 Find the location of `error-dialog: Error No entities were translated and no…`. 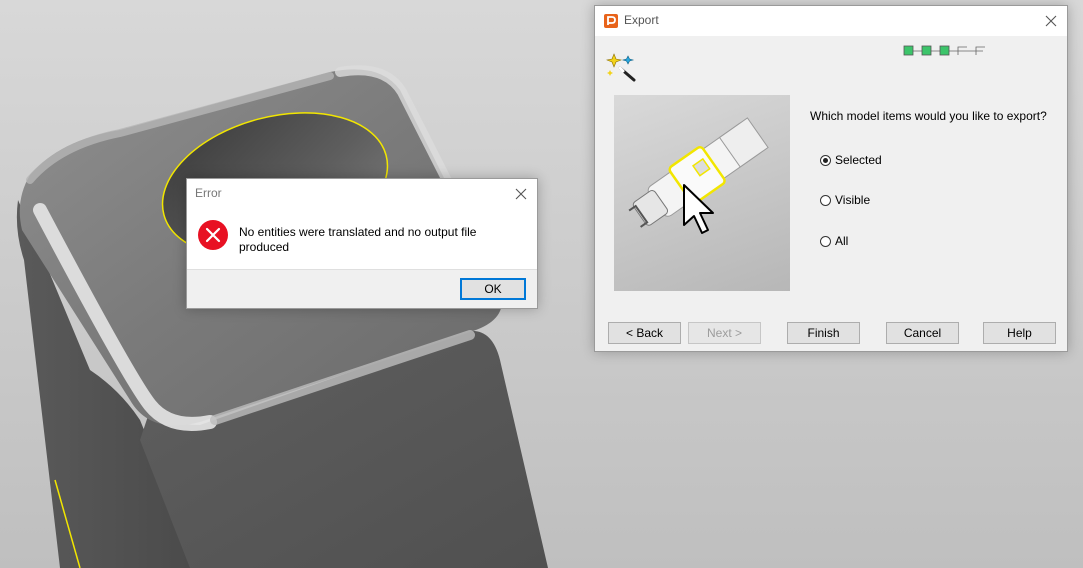

error-dialog: Error No entities were translated and no… is located at coordinates (362, 243).